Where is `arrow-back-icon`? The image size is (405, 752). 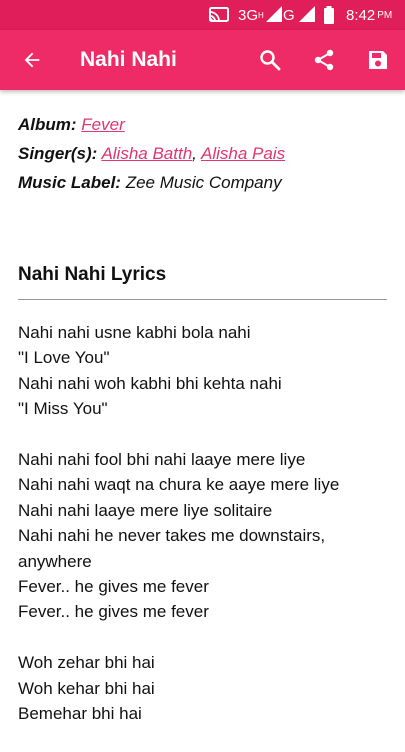 arrow-back-icon is located at coordinates (32, 60).